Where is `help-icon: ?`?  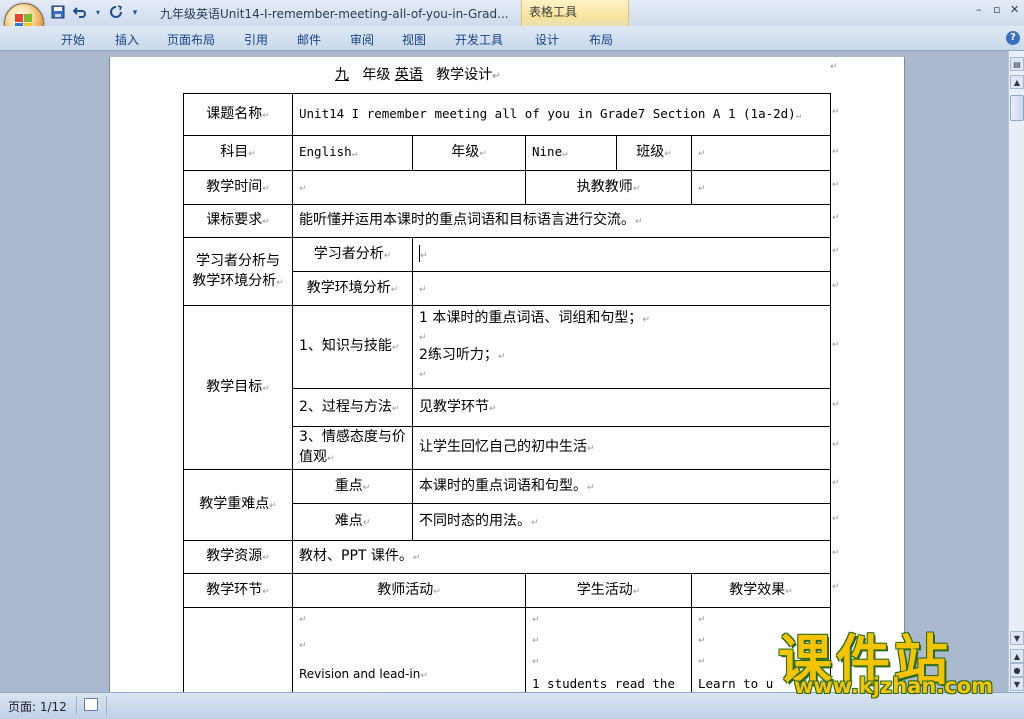
help-icon: ? is located at coordinates (1013, 38).